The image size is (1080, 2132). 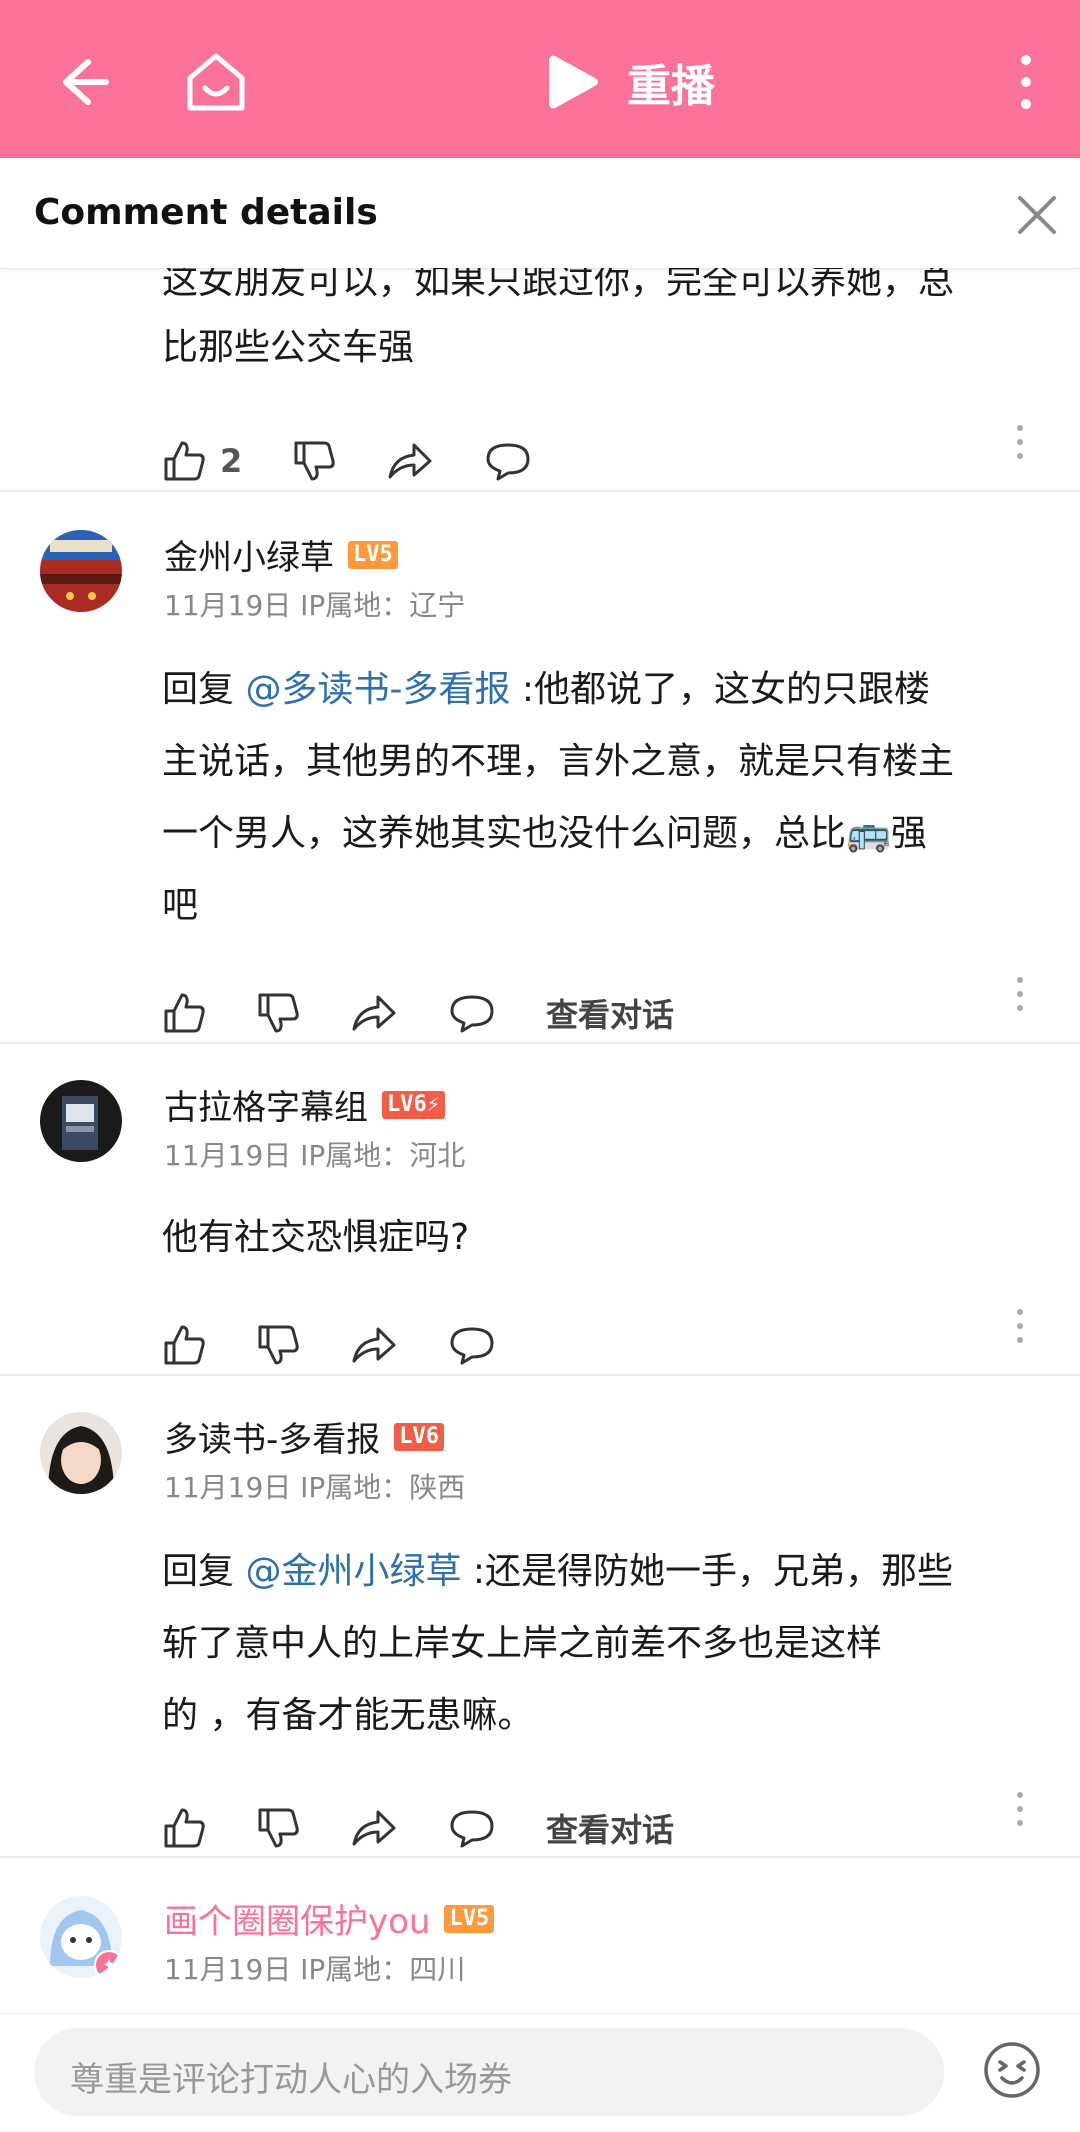 What do you see at coordinates (249, 554) in the screenshot?
I see `username: 金州小绿草` at bounding box center [249, 554].